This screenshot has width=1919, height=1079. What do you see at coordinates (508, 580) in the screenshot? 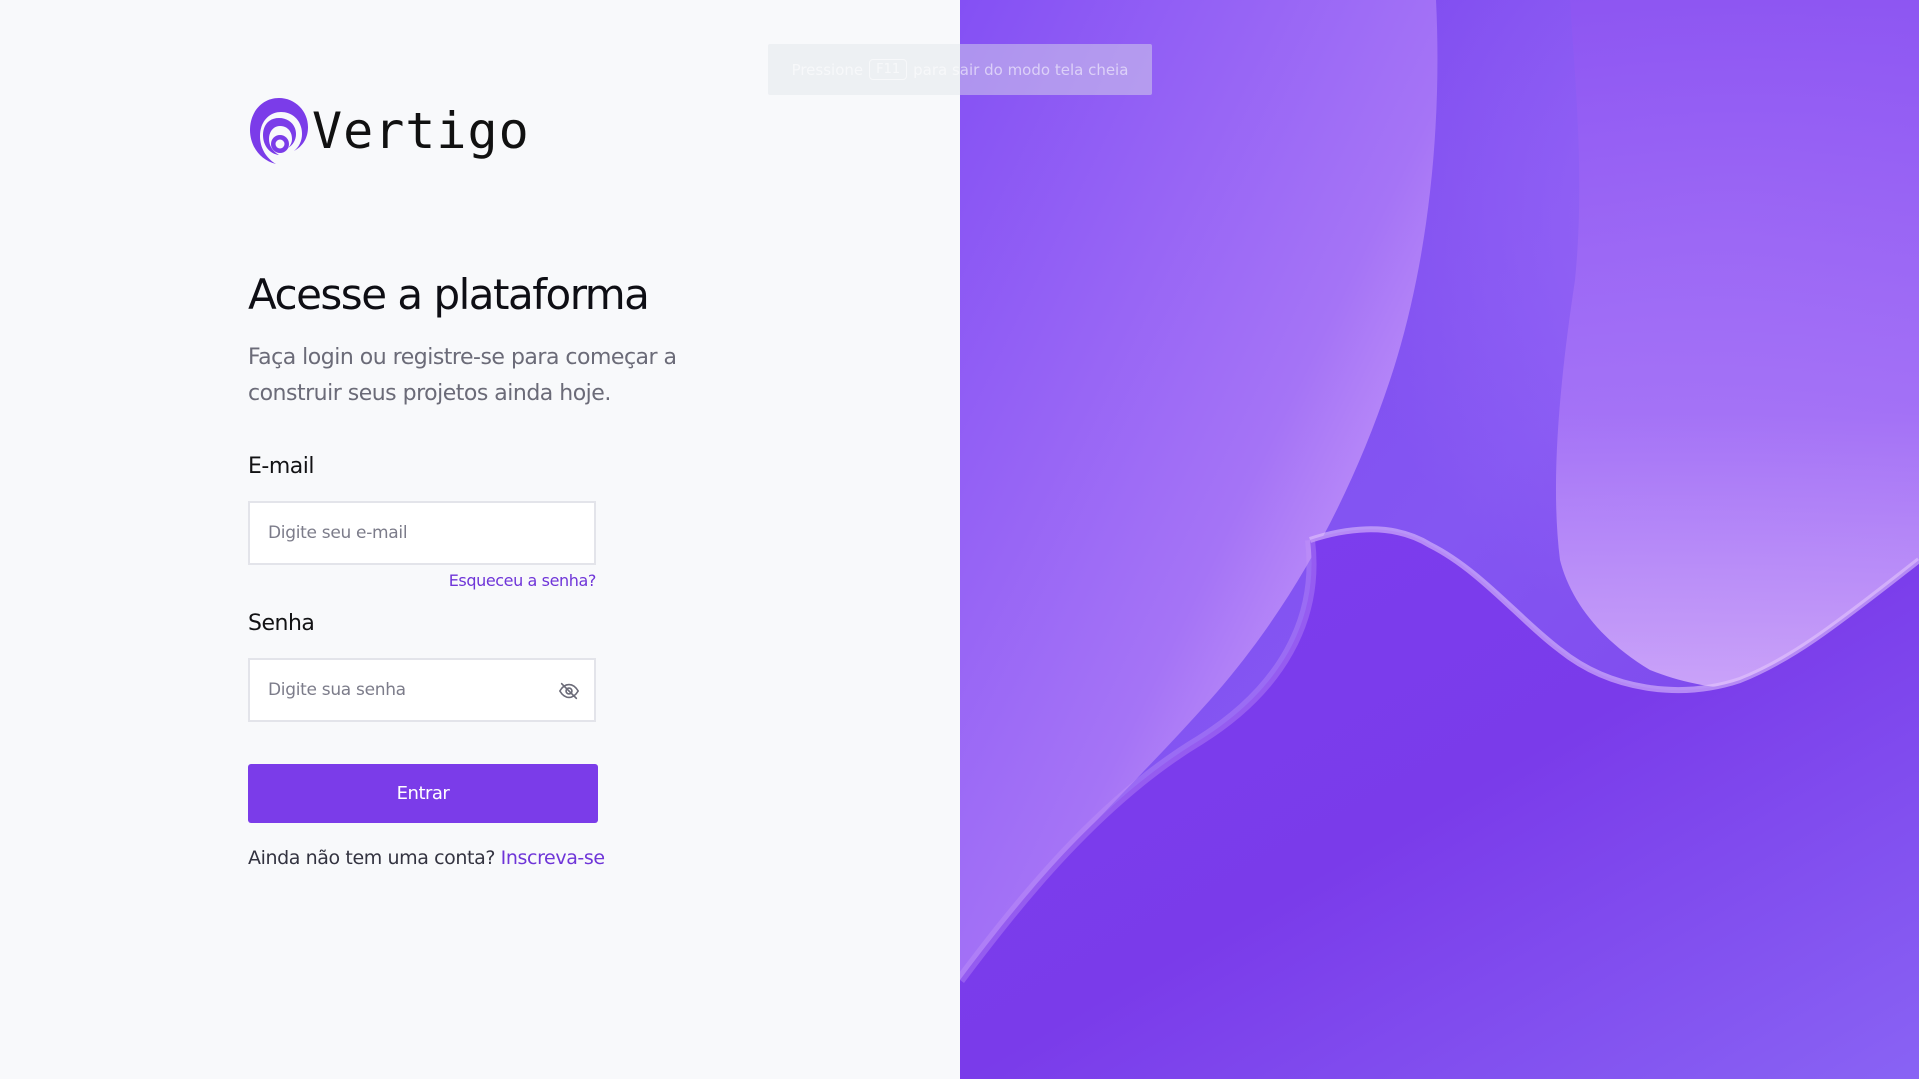
I see `forgot-password-link: Esqueceu a senha?` at bounding box center [508, 580].